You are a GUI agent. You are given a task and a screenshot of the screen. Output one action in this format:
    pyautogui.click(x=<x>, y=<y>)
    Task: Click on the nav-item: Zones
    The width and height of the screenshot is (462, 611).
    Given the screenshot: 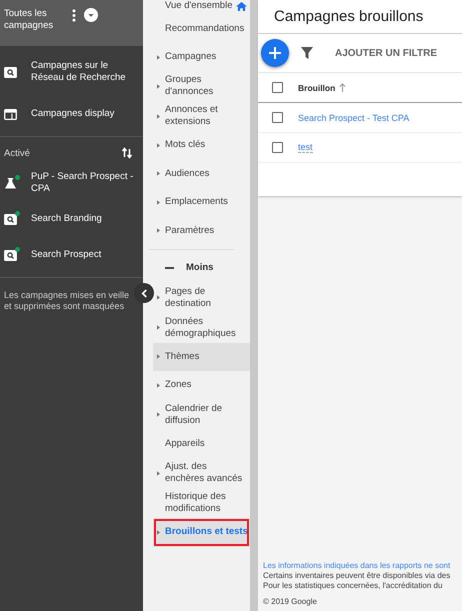 What is the action you would take?
    pyautogui.click(x=201, y=385)
    